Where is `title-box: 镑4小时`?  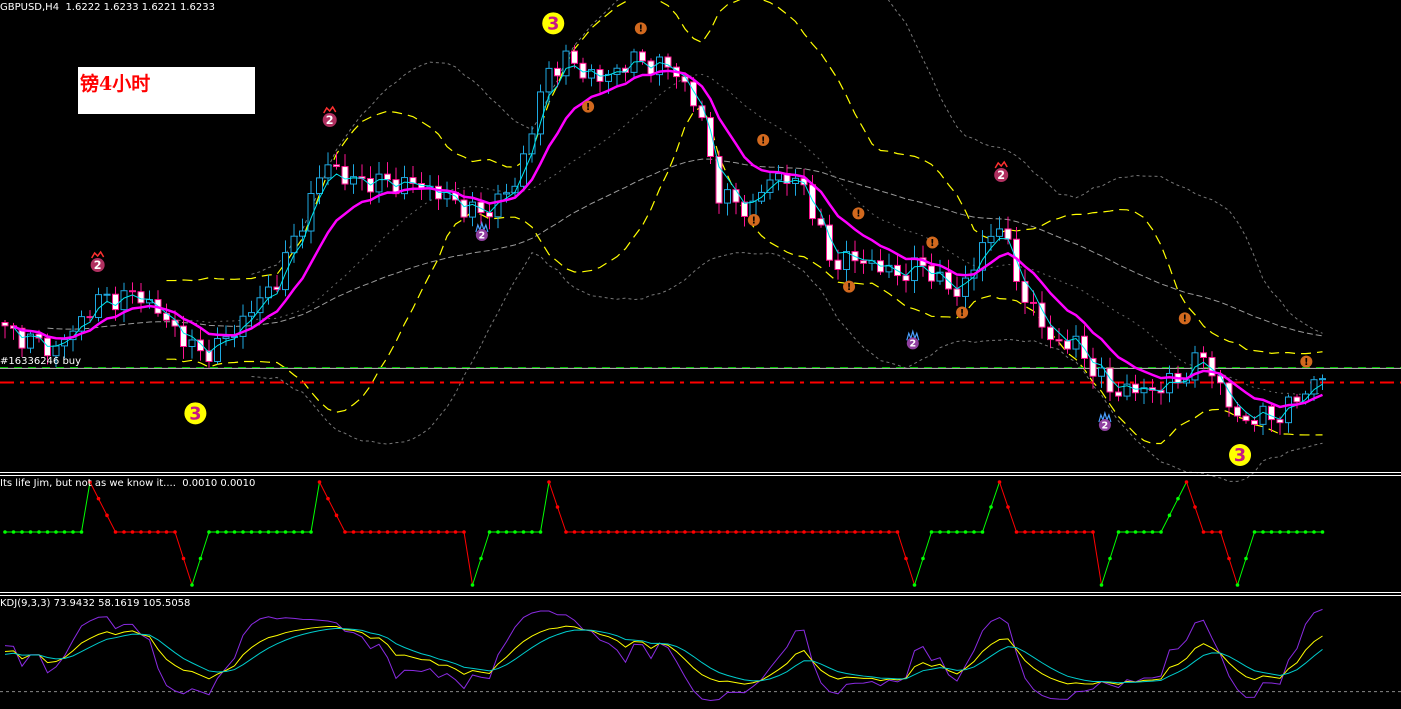 title-box: 镑4小时 is located at coordinates (166, 90).